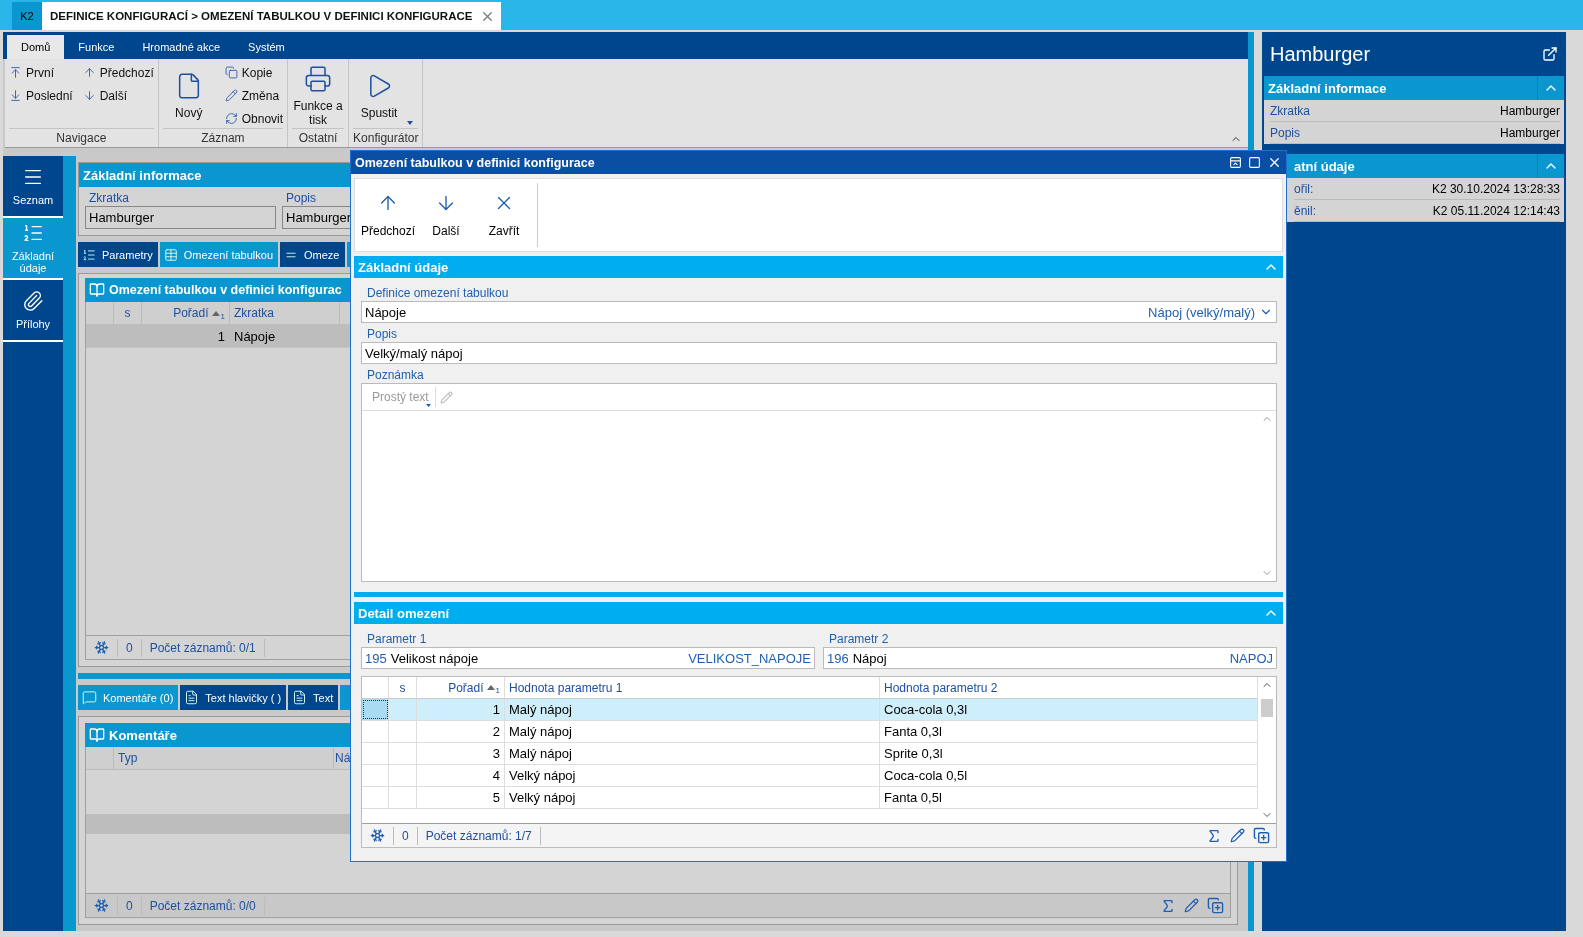  I want to click on lookup-field: 196 Nápoj NAPOJ, so click(1050, 658).